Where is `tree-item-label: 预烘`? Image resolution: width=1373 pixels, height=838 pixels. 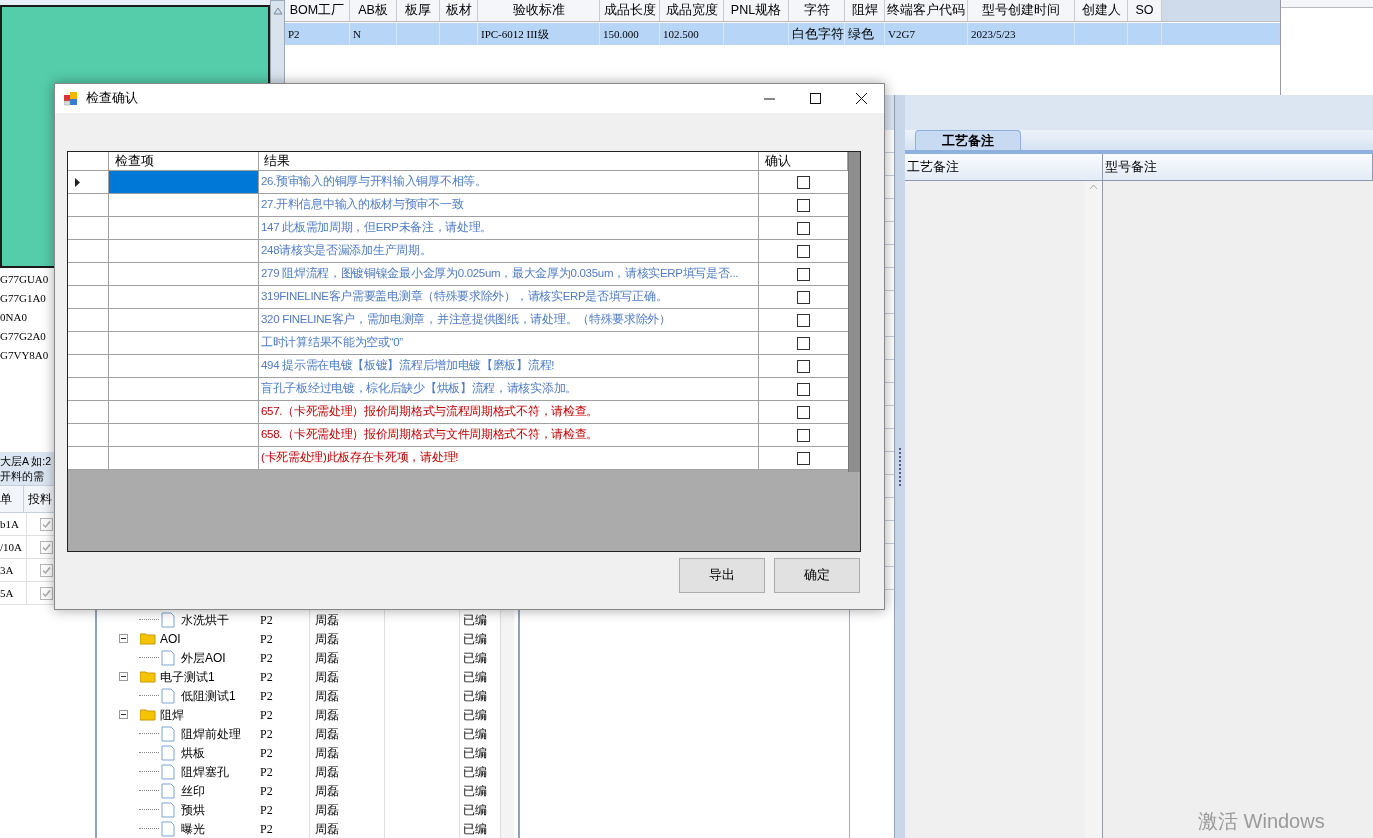
tree-item-label: 预烘 is located at coordinates (193, 809).